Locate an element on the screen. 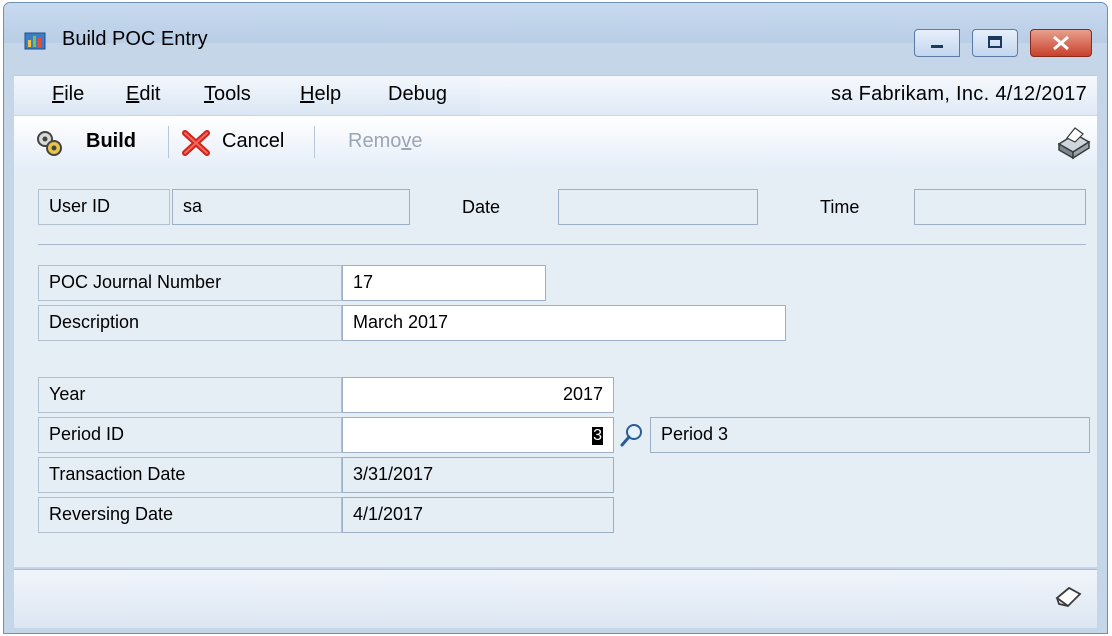 The image size is (1112, 636). menu-debug: Debug is located at coordinates (417, 94).